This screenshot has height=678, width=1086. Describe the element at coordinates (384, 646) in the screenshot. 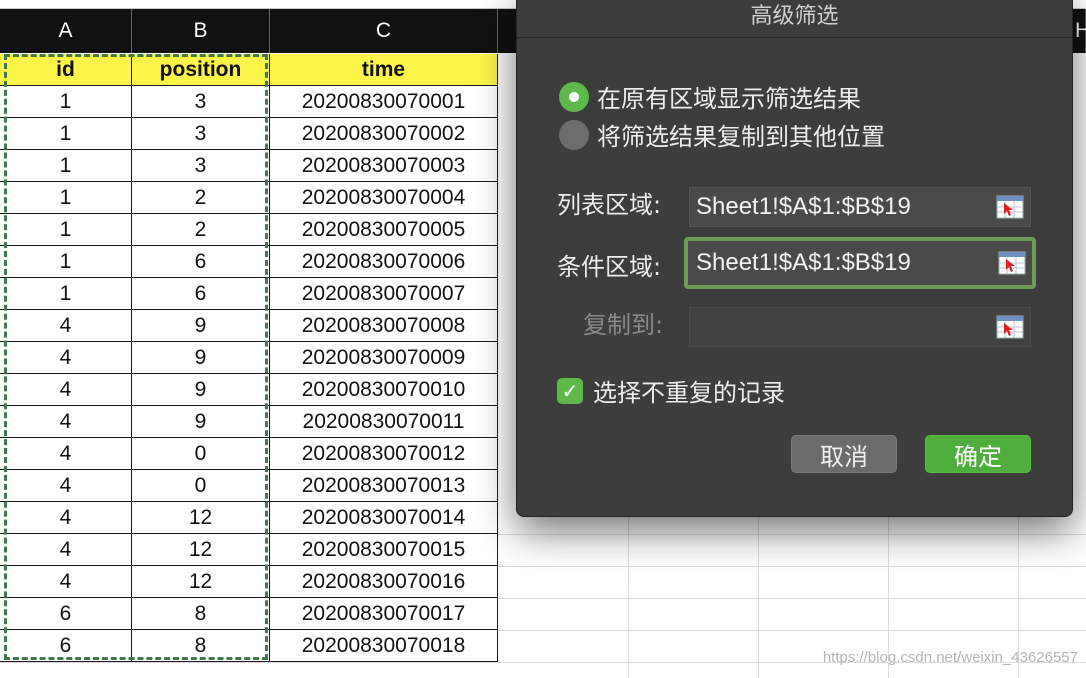

I see `cell-time: 20200830070018` at that location.